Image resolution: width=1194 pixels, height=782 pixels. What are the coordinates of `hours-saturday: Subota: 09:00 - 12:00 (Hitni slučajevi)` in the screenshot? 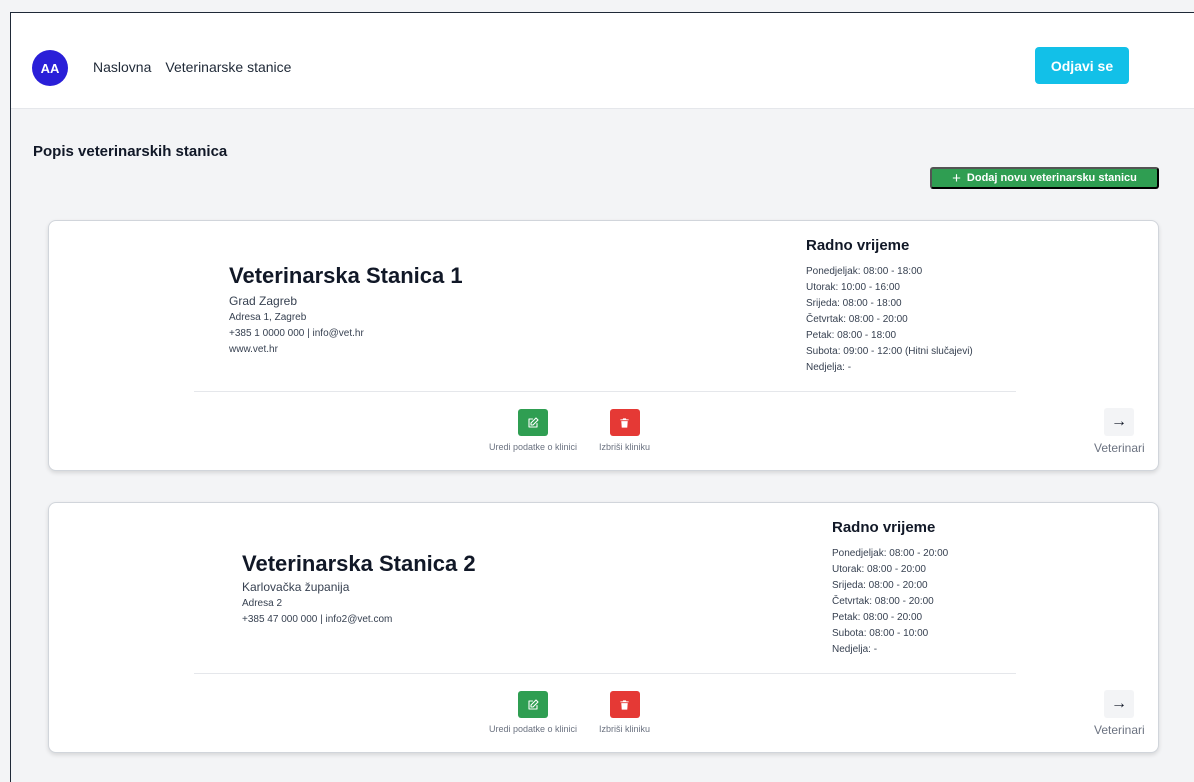 It's located at (889, 351).